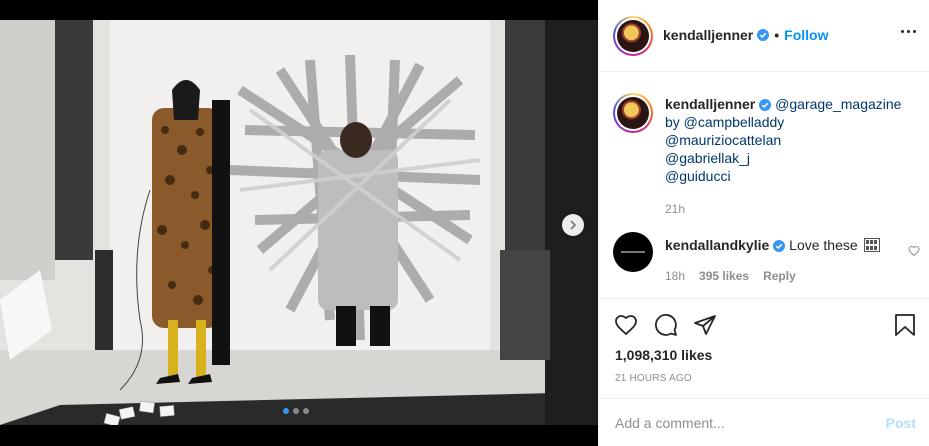  What do you see at coordinates (724, 122) in the screenshot?
I see `caption-mention: by @campbelladdy` at bounding box center [724, 122].